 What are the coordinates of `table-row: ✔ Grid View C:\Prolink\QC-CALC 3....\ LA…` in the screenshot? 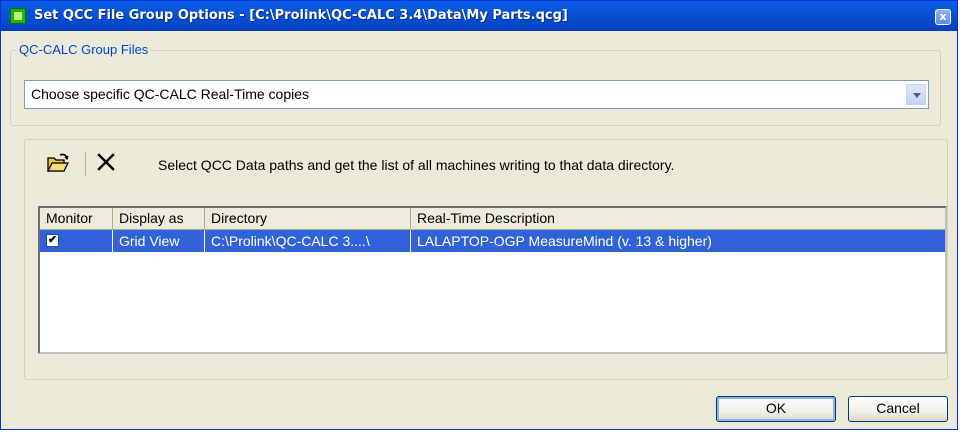 It's located at (492, 241).